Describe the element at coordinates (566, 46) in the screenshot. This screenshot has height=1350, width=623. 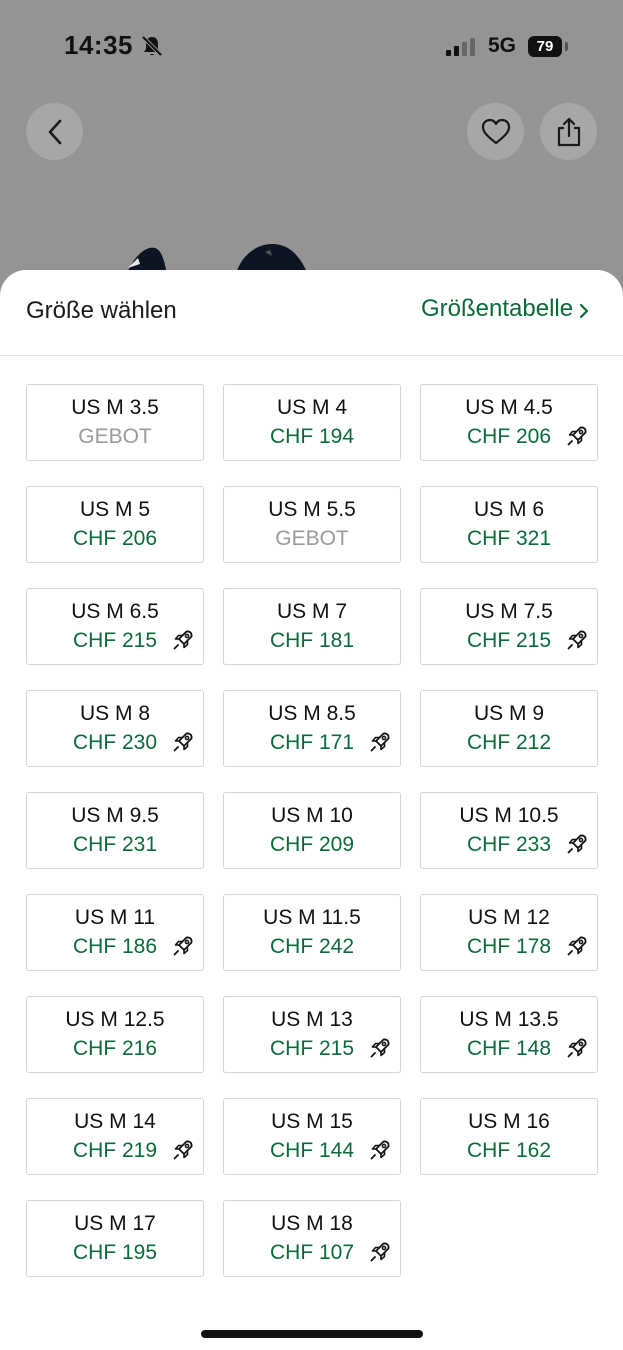
I see `battery-cap` at that location.